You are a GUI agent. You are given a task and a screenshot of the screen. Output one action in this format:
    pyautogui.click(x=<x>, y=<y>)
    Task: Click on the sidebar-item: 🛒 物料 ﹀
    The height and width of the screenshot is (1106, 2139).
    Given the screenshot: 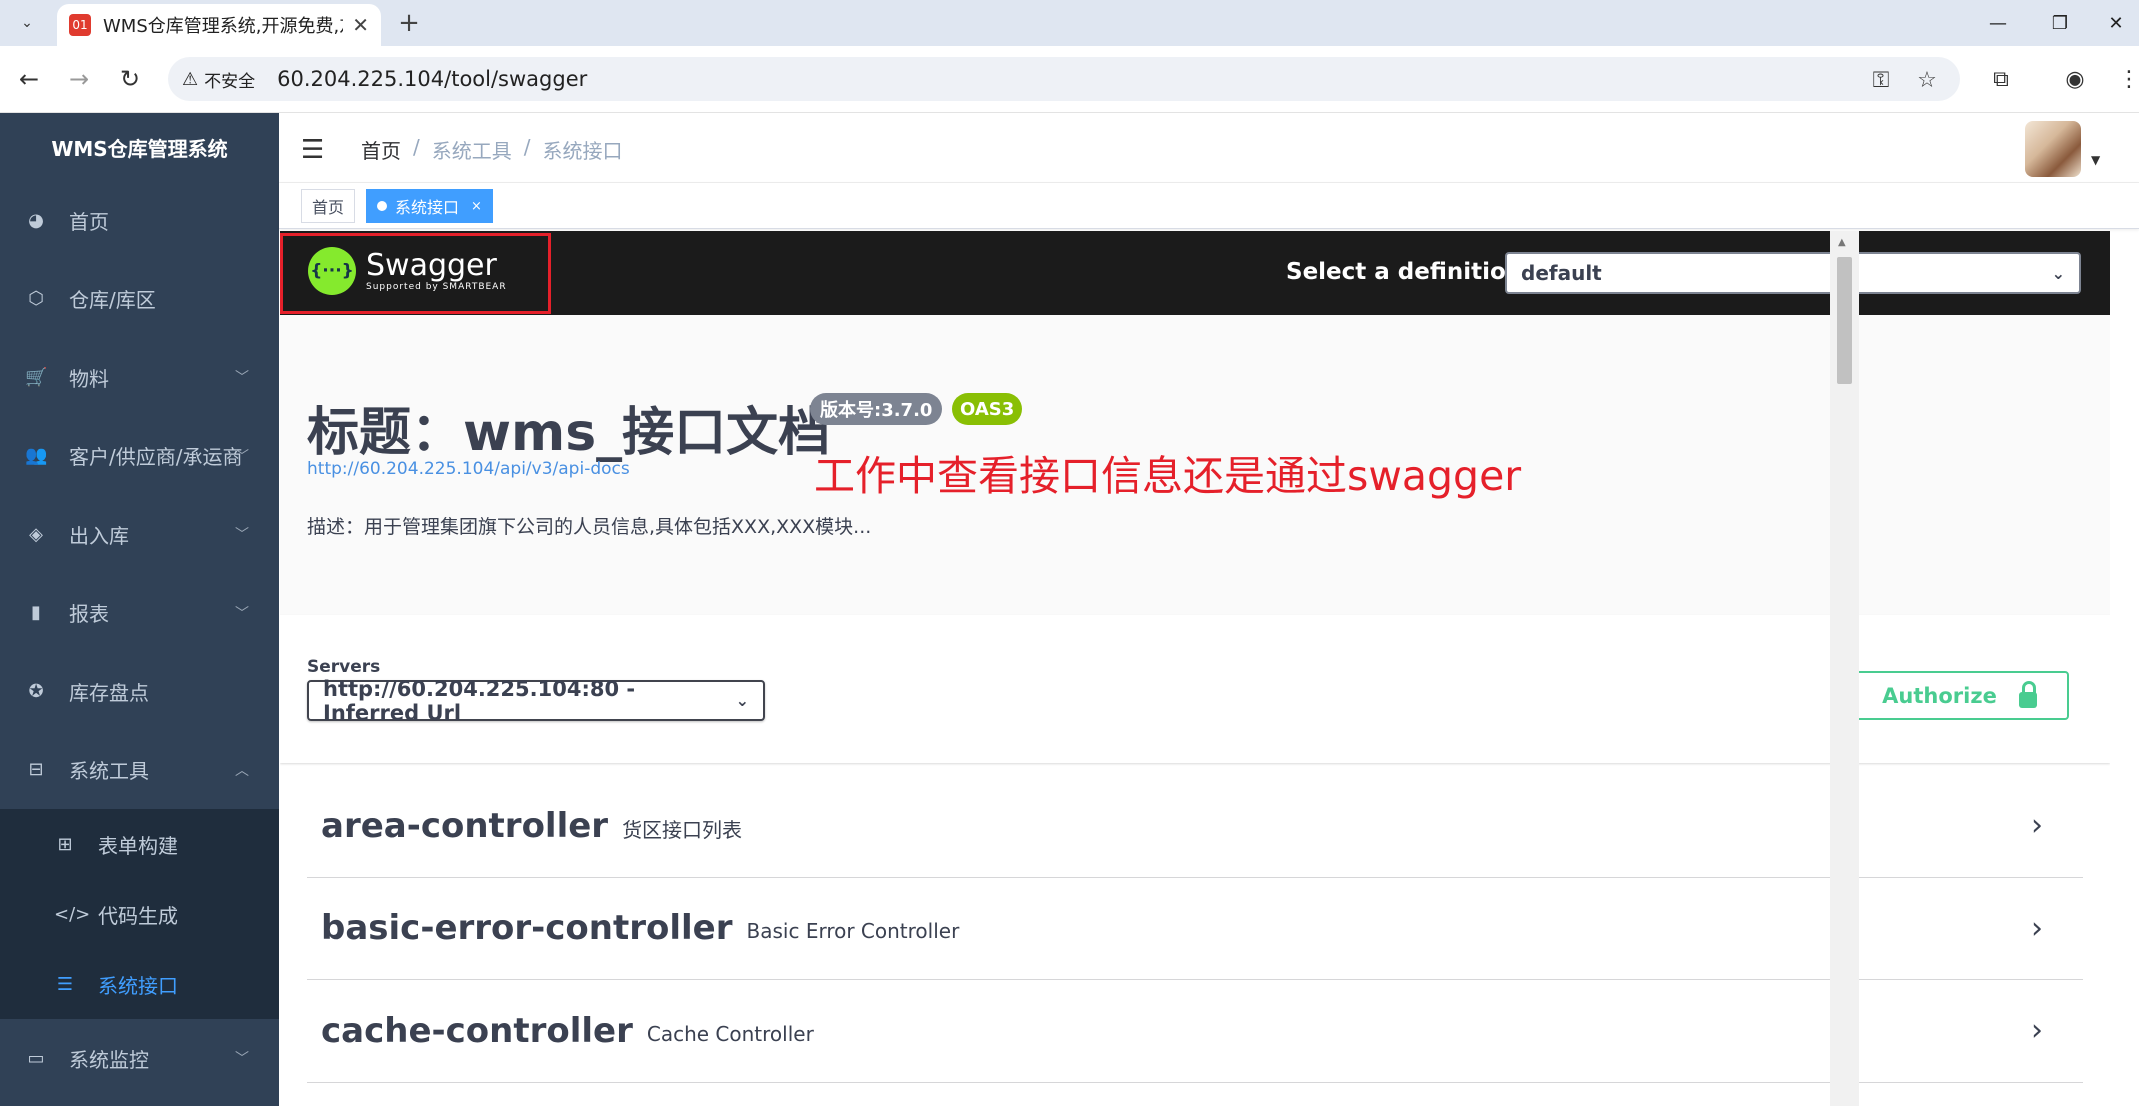 What is the action you would take?
    pyautogui.click(x=139, y=377)
    